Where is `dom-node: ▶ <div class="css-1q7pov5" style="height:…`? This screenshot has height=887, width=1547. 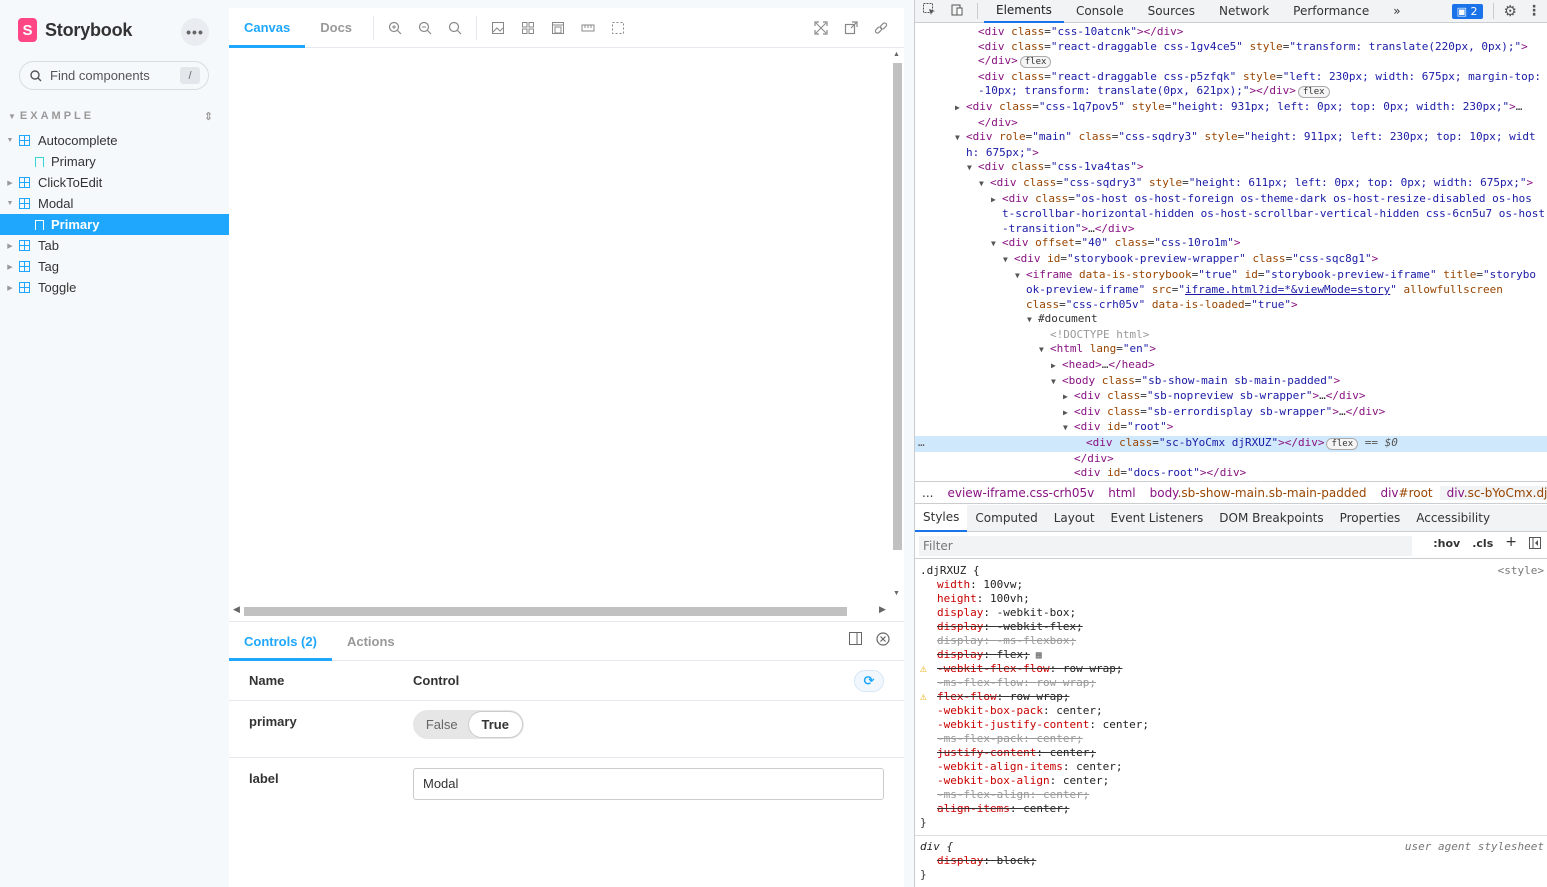 dom-node: ▶ <div class="css-1q7pov5" style="height:… is located at coordinates (1231, 108).